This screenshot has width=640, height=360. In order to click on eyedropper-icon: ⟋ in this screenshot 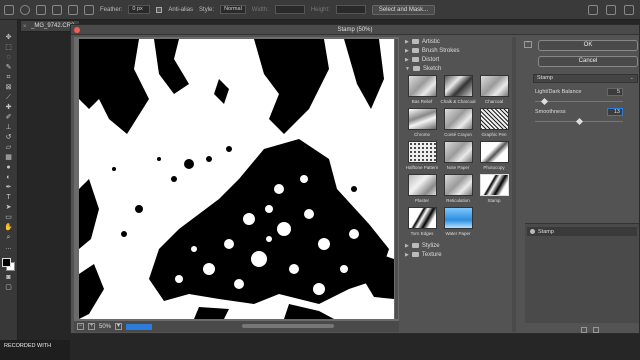, I will do `click(9, 98)`.